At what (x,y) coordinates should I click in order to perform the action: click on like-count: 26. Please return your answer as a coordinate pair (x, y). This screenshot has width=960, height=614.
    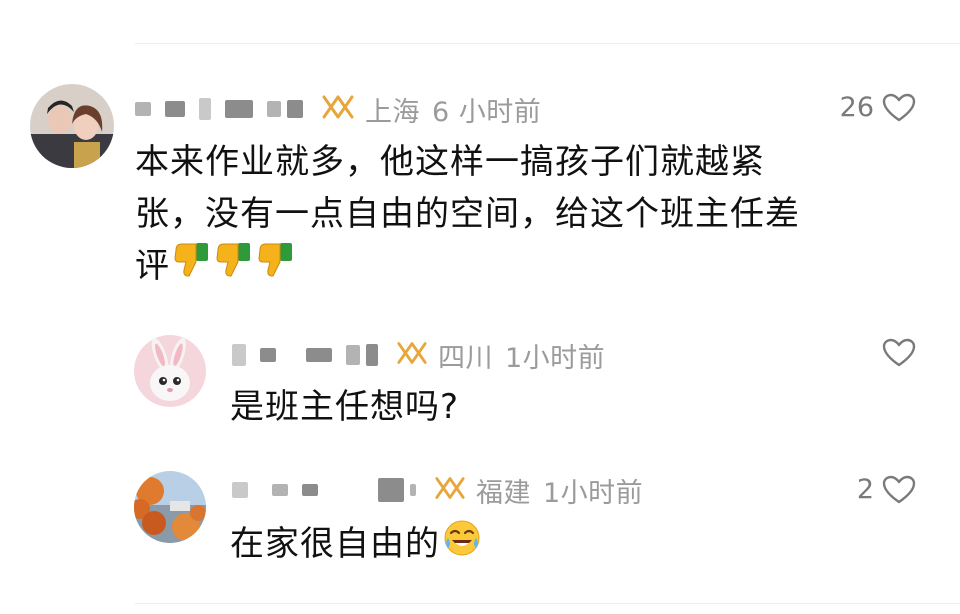
    Looking at the image, I should click on (856, 107).